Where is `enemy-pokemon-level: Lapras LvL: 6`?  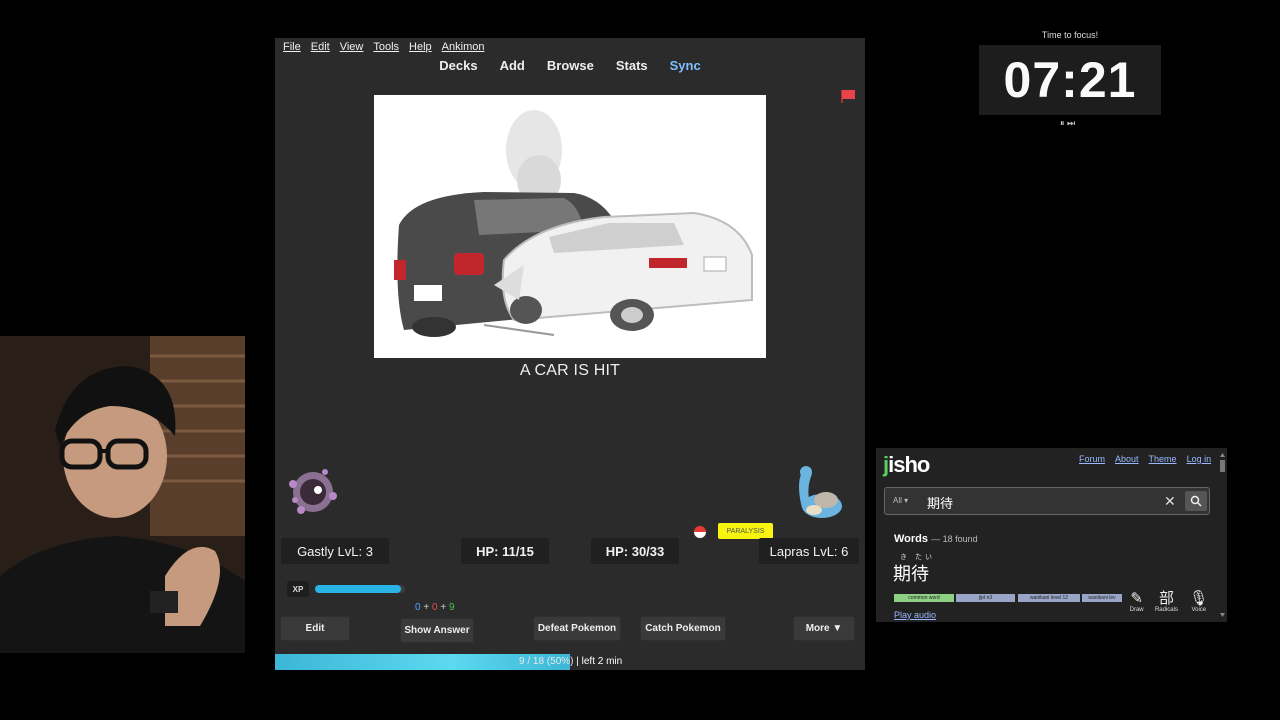
enemy-pokemon-level: Lapras LvL: 6 is located at coordinates (809, 551).